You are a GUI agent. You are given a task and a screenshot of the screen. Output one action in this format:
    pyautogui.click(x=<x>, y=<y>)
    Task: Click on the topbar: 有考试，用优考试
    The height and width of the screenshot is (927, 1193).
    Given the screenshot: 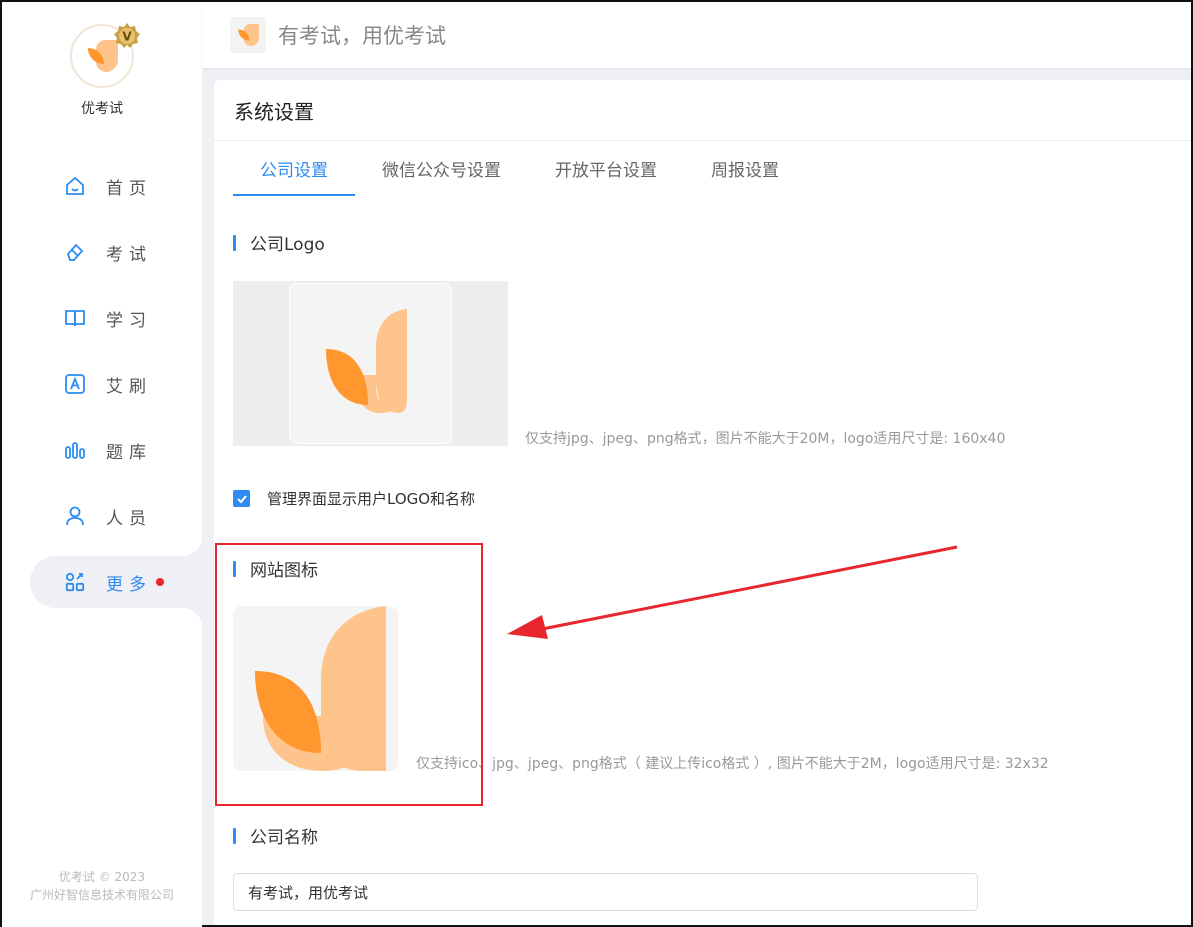 What is the action you would take?
    pyautogui.click(x=696, y=35)
    